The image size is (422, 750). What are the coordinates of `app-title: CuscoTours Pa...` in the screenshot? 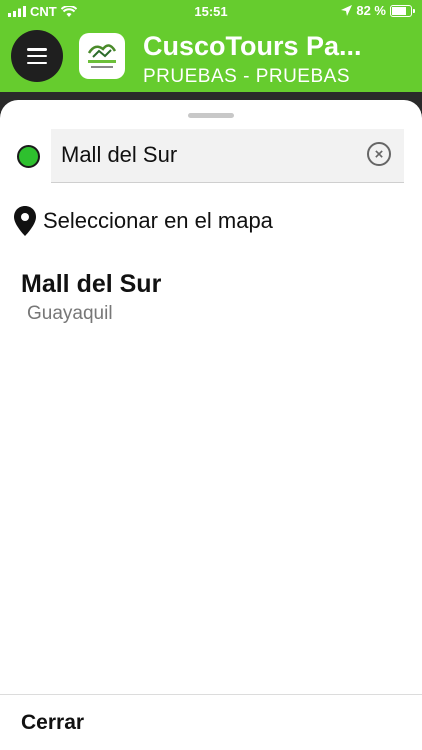 It's located at (252, 46).